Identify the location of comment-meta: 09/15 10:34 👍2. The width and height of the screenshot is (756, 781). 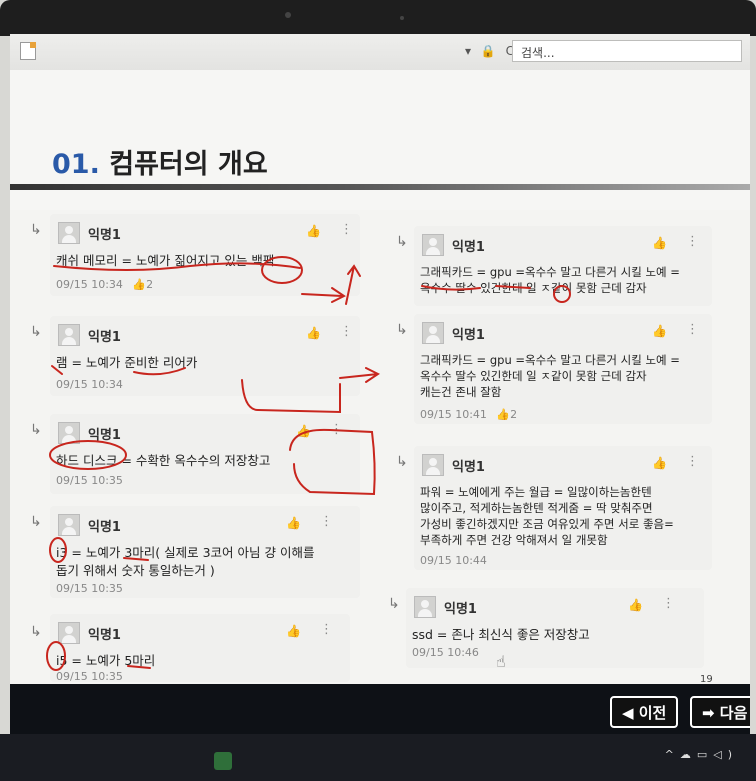
(104, 284).